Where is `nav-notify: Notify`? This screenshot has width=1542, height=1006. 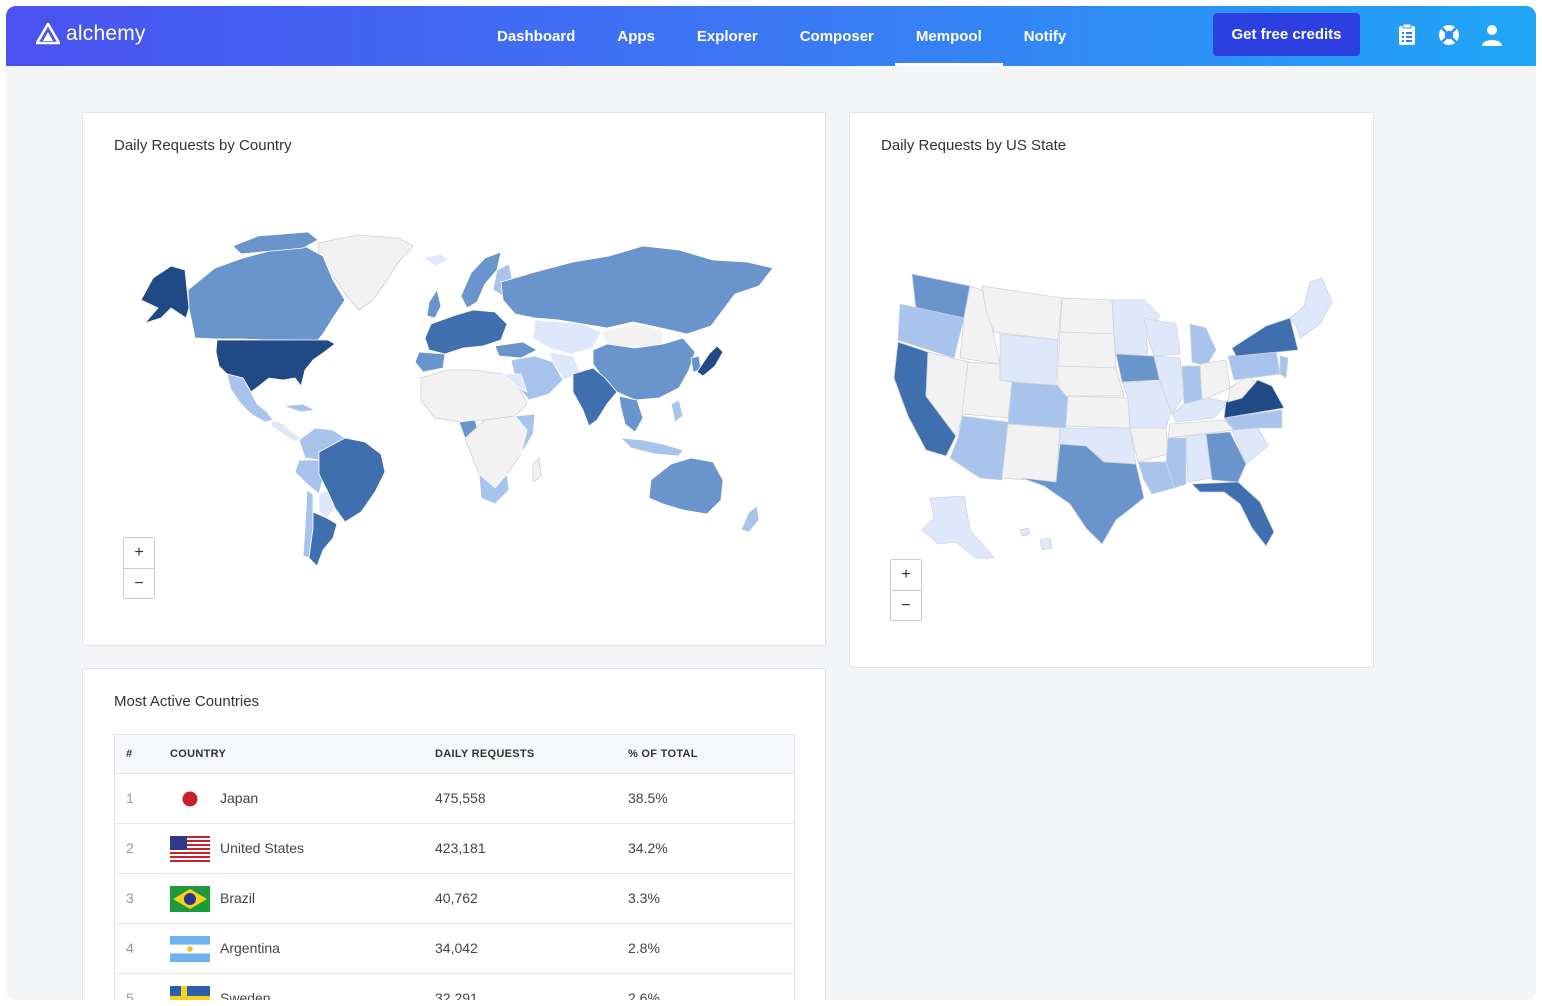 nav-notify: Notify is located at coordinates (1045, 36).